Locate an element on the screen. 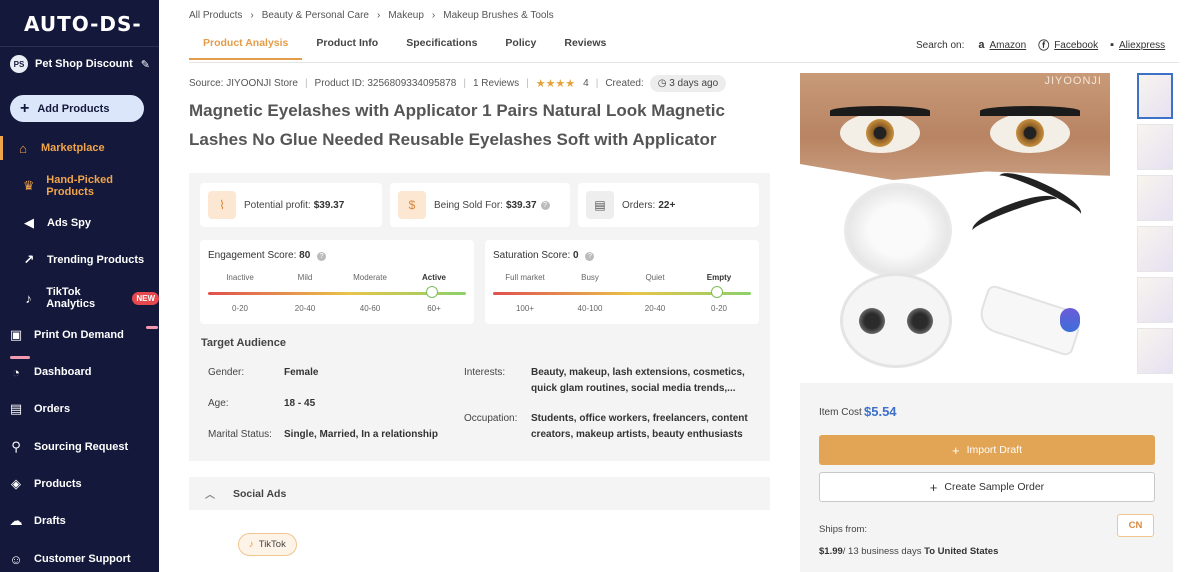 This screenshot has height=572, width=1200. tab-product-info: Product Info is located at coordinates (347, 46).